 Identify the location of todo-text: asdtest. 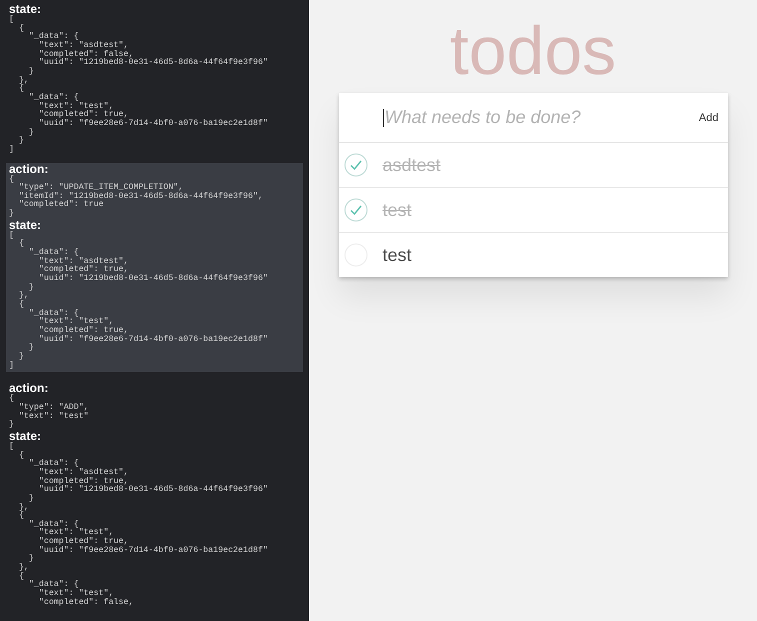
(411, 165).